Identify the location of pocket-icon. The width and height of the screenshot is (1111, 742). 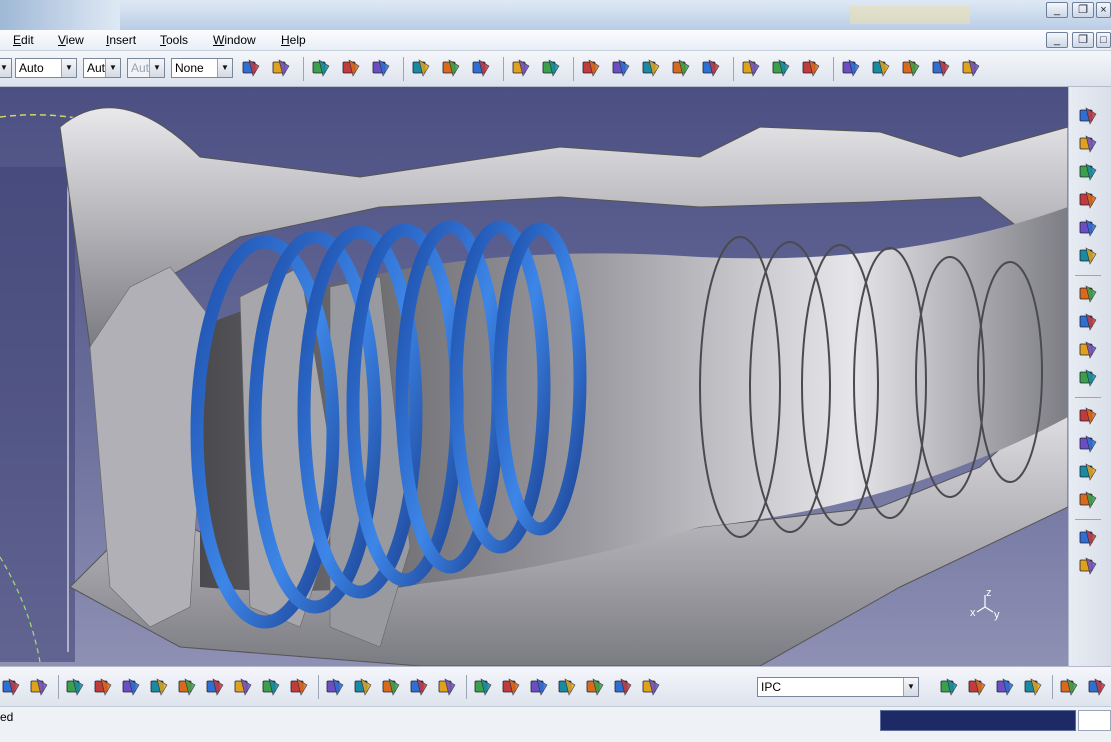
(1089, 144).